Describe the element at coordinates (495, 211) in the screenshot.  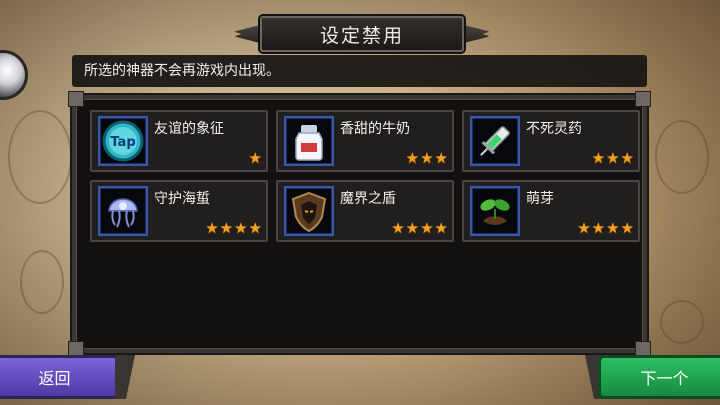
I see `sprout-icon` at that location.